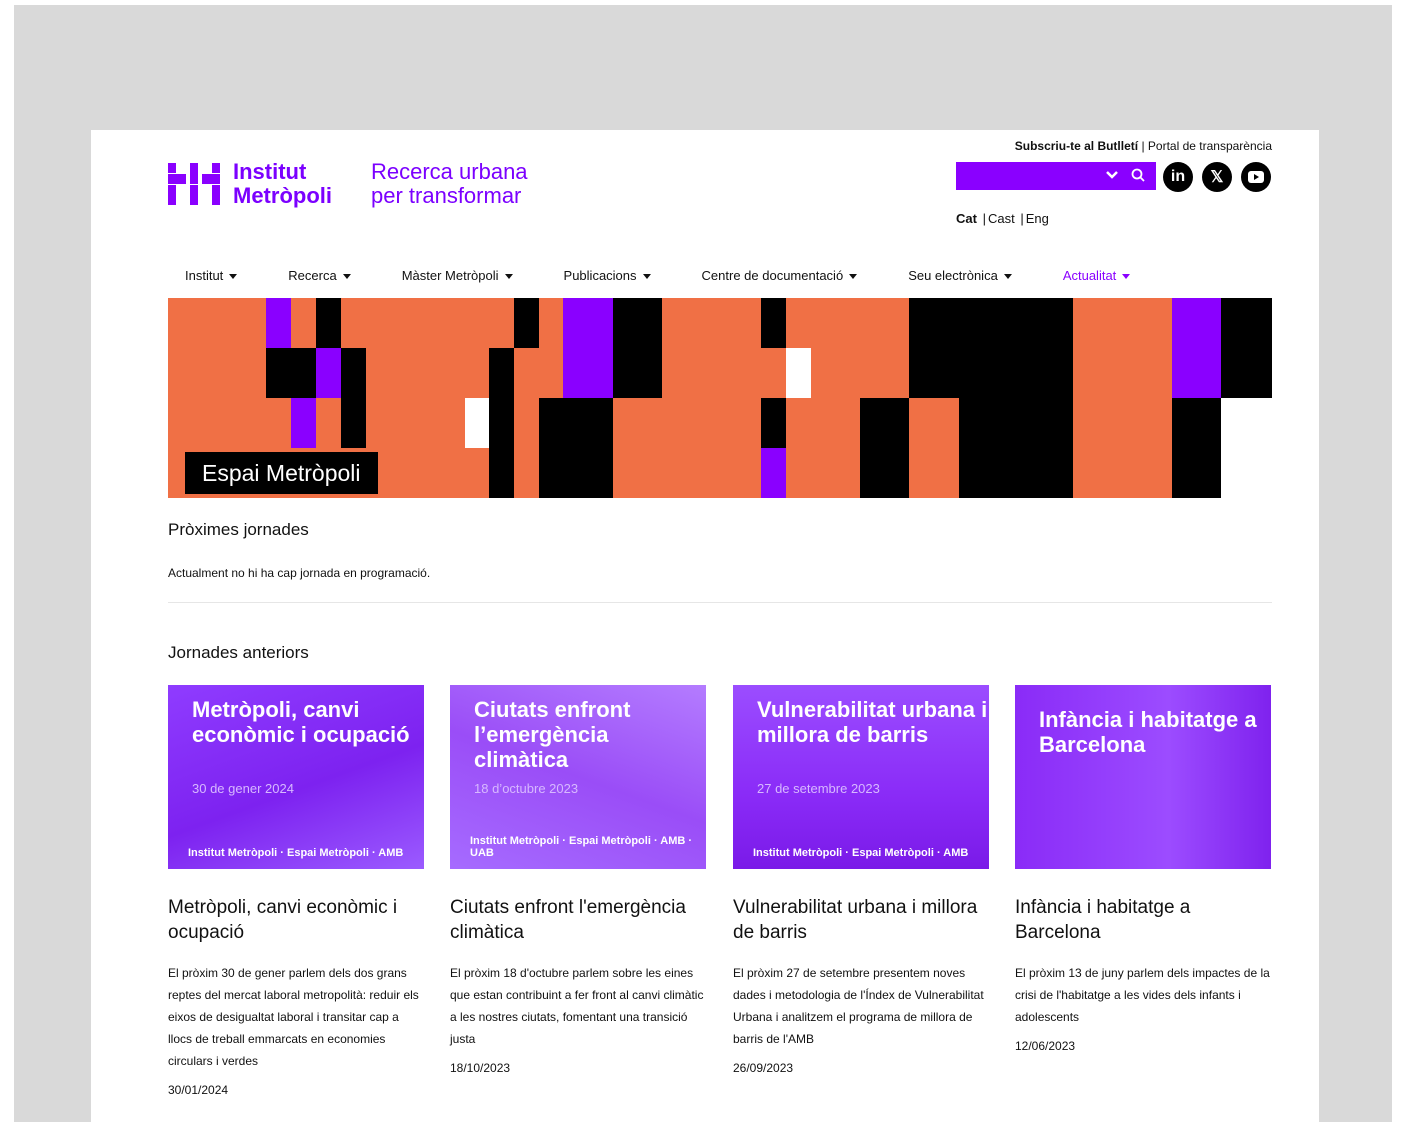 The height and width of the screenshot is (1122, 1404). I want to click on event-image: Infància i habitatge a Barcelona, so click(1143, 777).